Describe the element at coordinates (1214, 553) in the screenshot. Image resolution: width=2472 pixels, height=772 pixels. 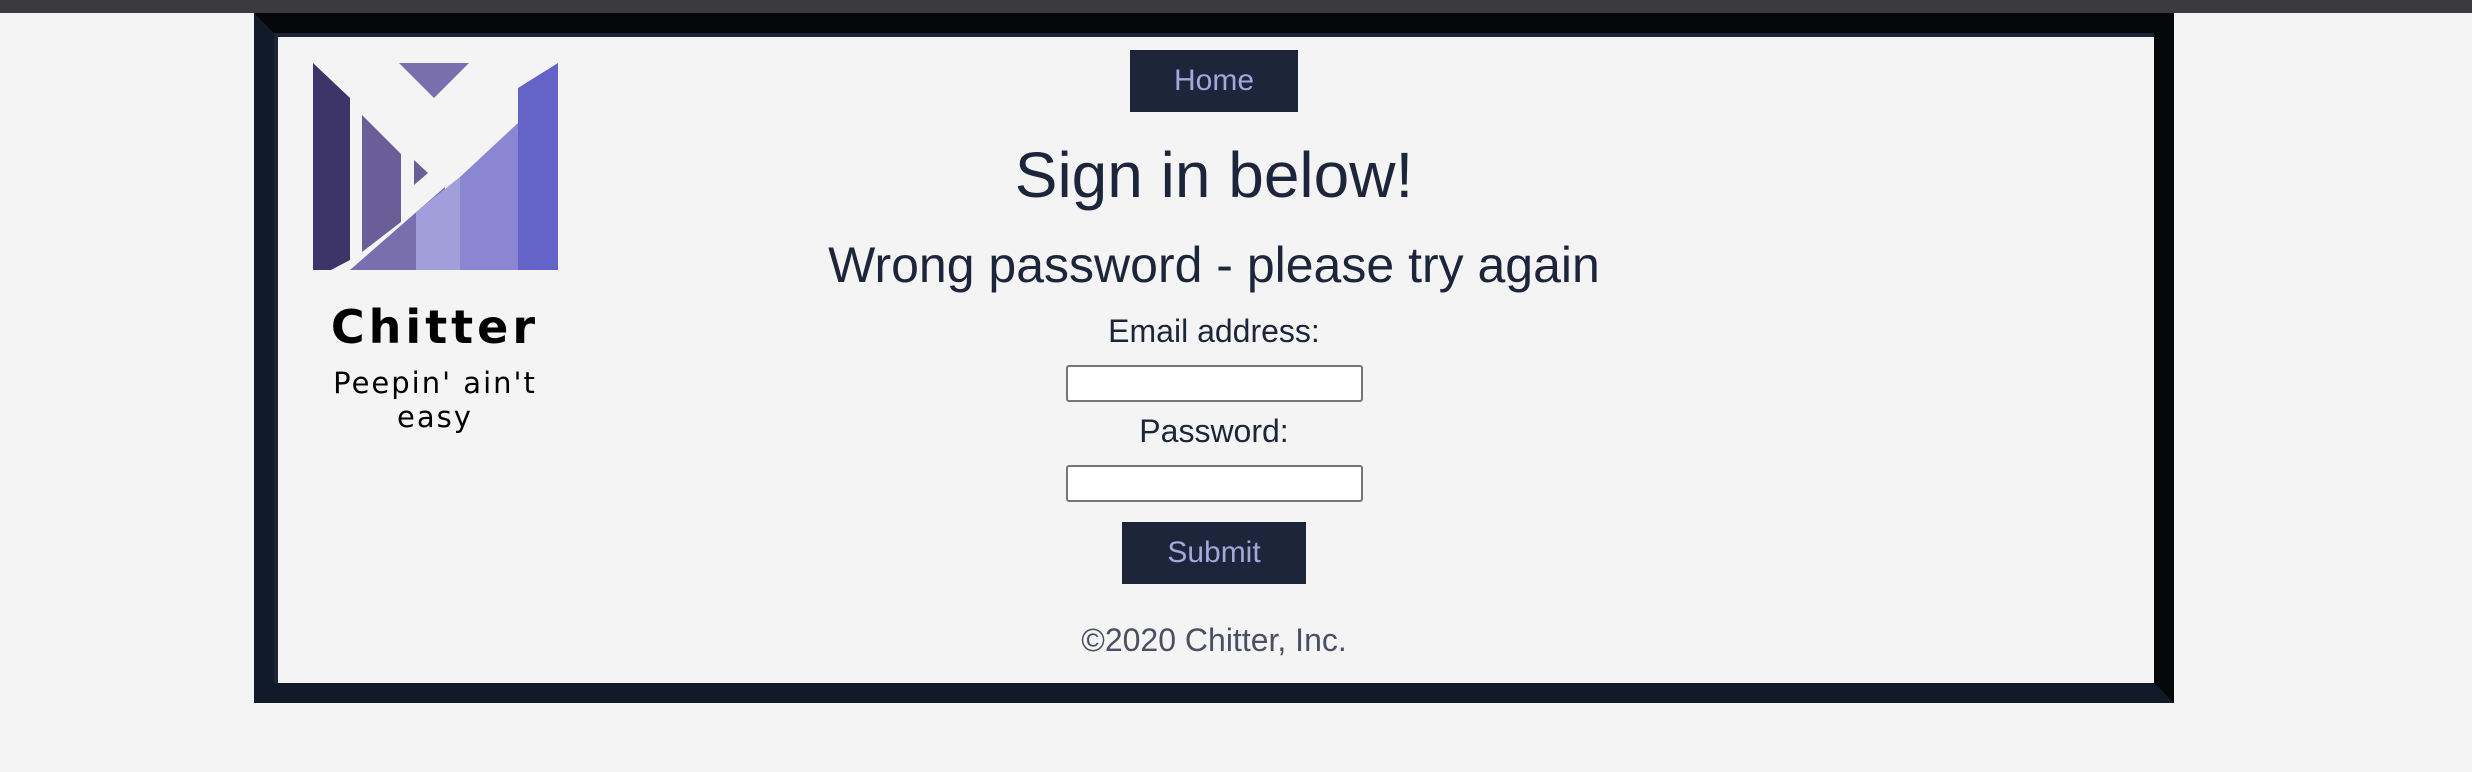
I see `submit-button: Submit` at that location.